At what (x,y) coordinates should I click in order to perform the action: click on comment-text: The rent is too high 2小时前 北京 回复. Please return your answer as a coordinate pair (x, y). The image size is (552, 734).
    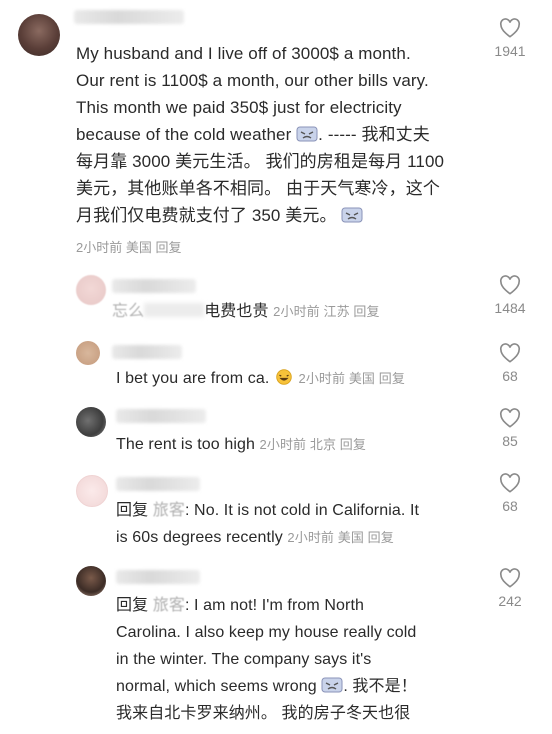
    Looking at the image, I should click on (241, 444).